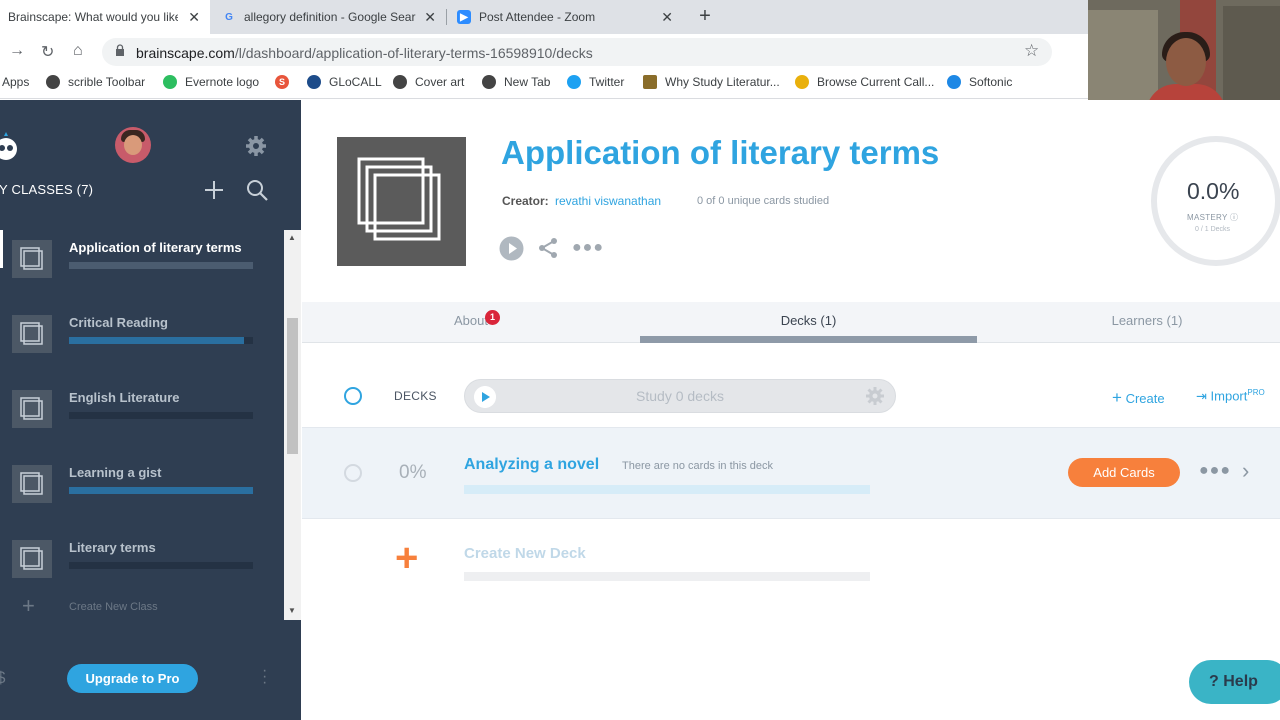  Describe the element at coordinates (1207, 217) in the screenshot. I see `mastery-label-text: MASTERY` at that location.